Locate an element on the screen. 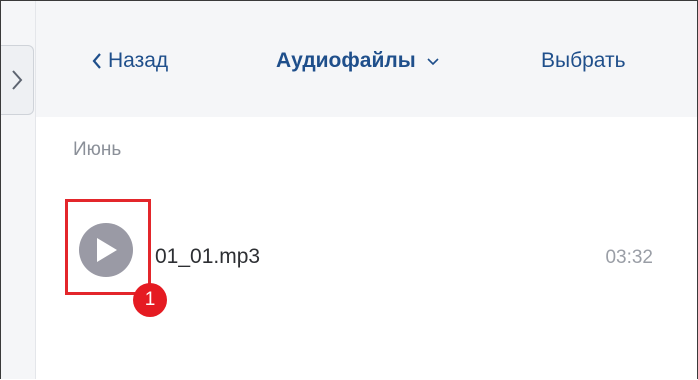  select-button: Выбрать is located at coordinates (583, 61).